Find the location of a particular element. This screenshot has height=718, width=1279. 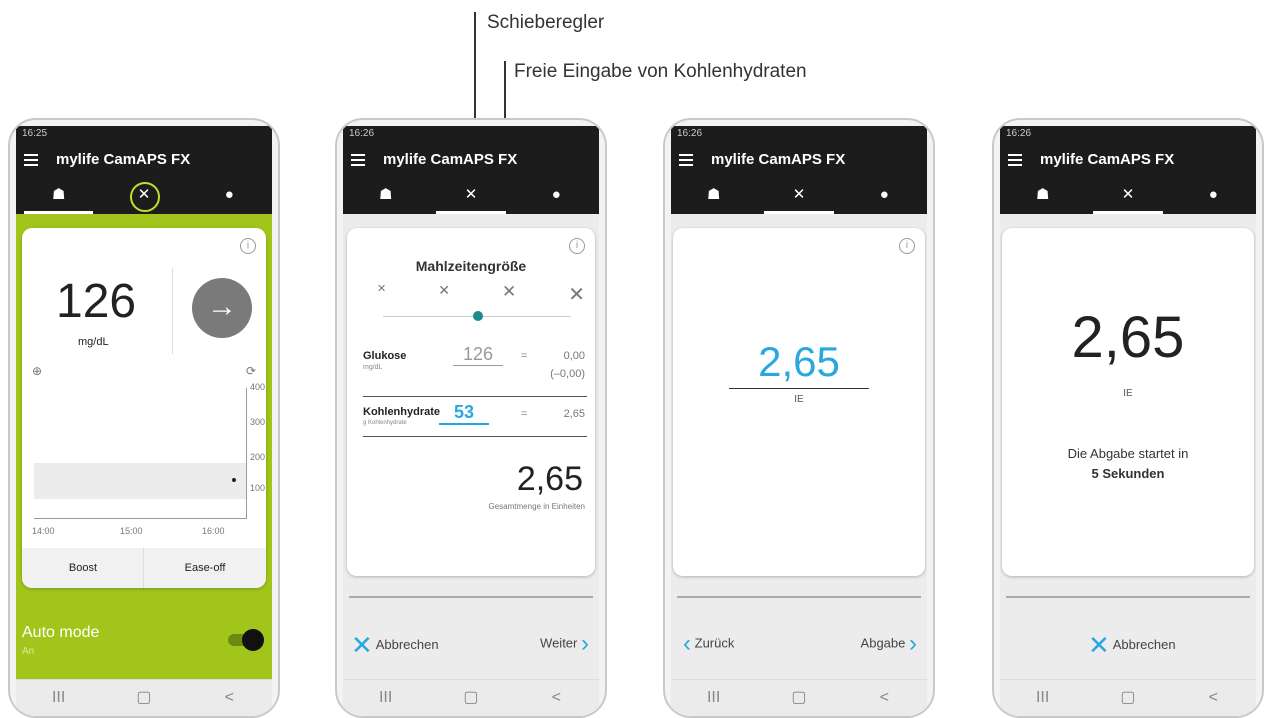

y-tick-label: 300 is located at coordinates (258, 422).